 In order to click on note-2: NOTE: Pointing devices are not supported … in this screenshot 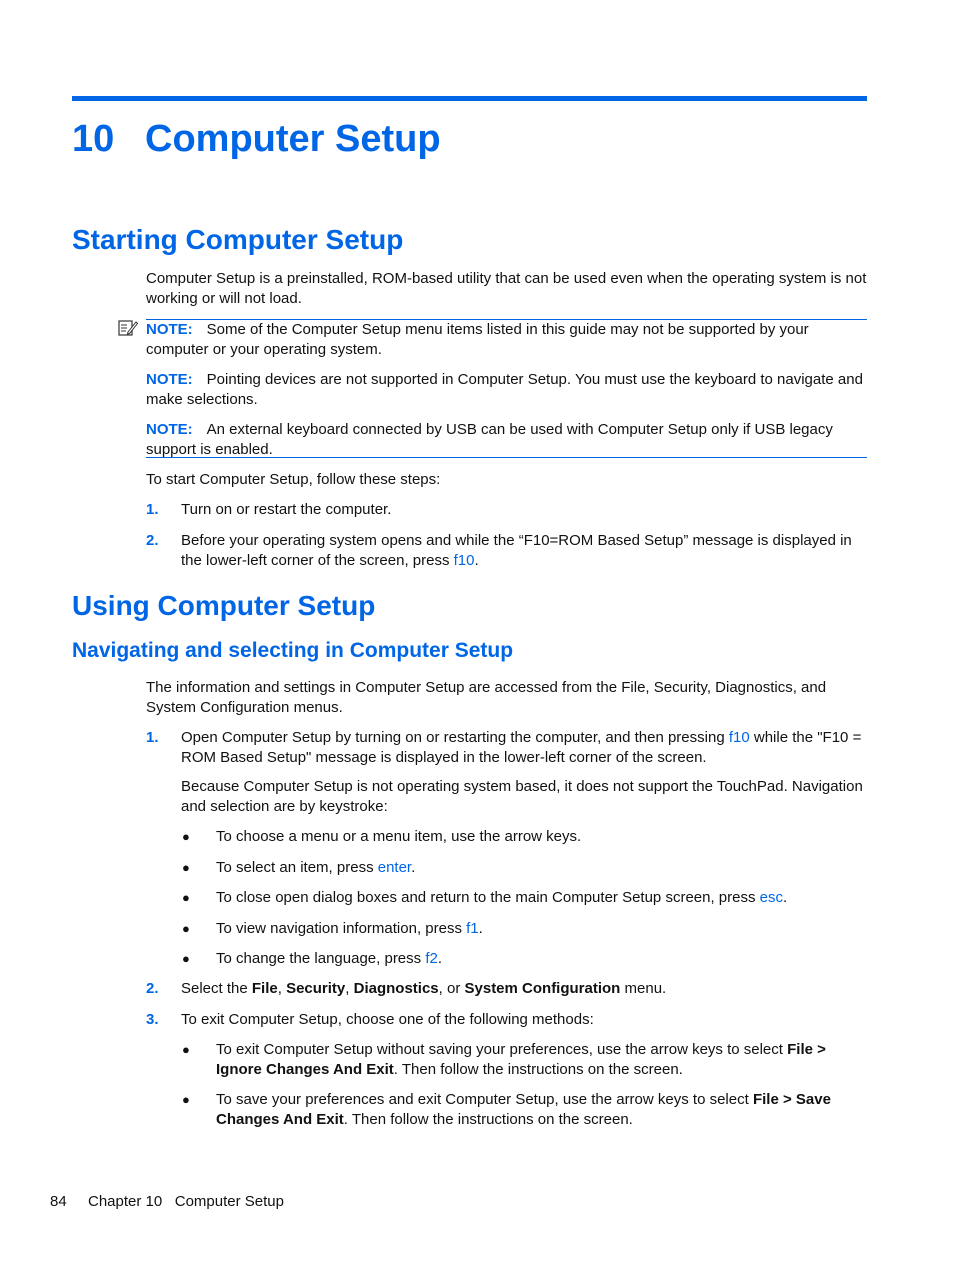, I will do `click(504, 389)`.